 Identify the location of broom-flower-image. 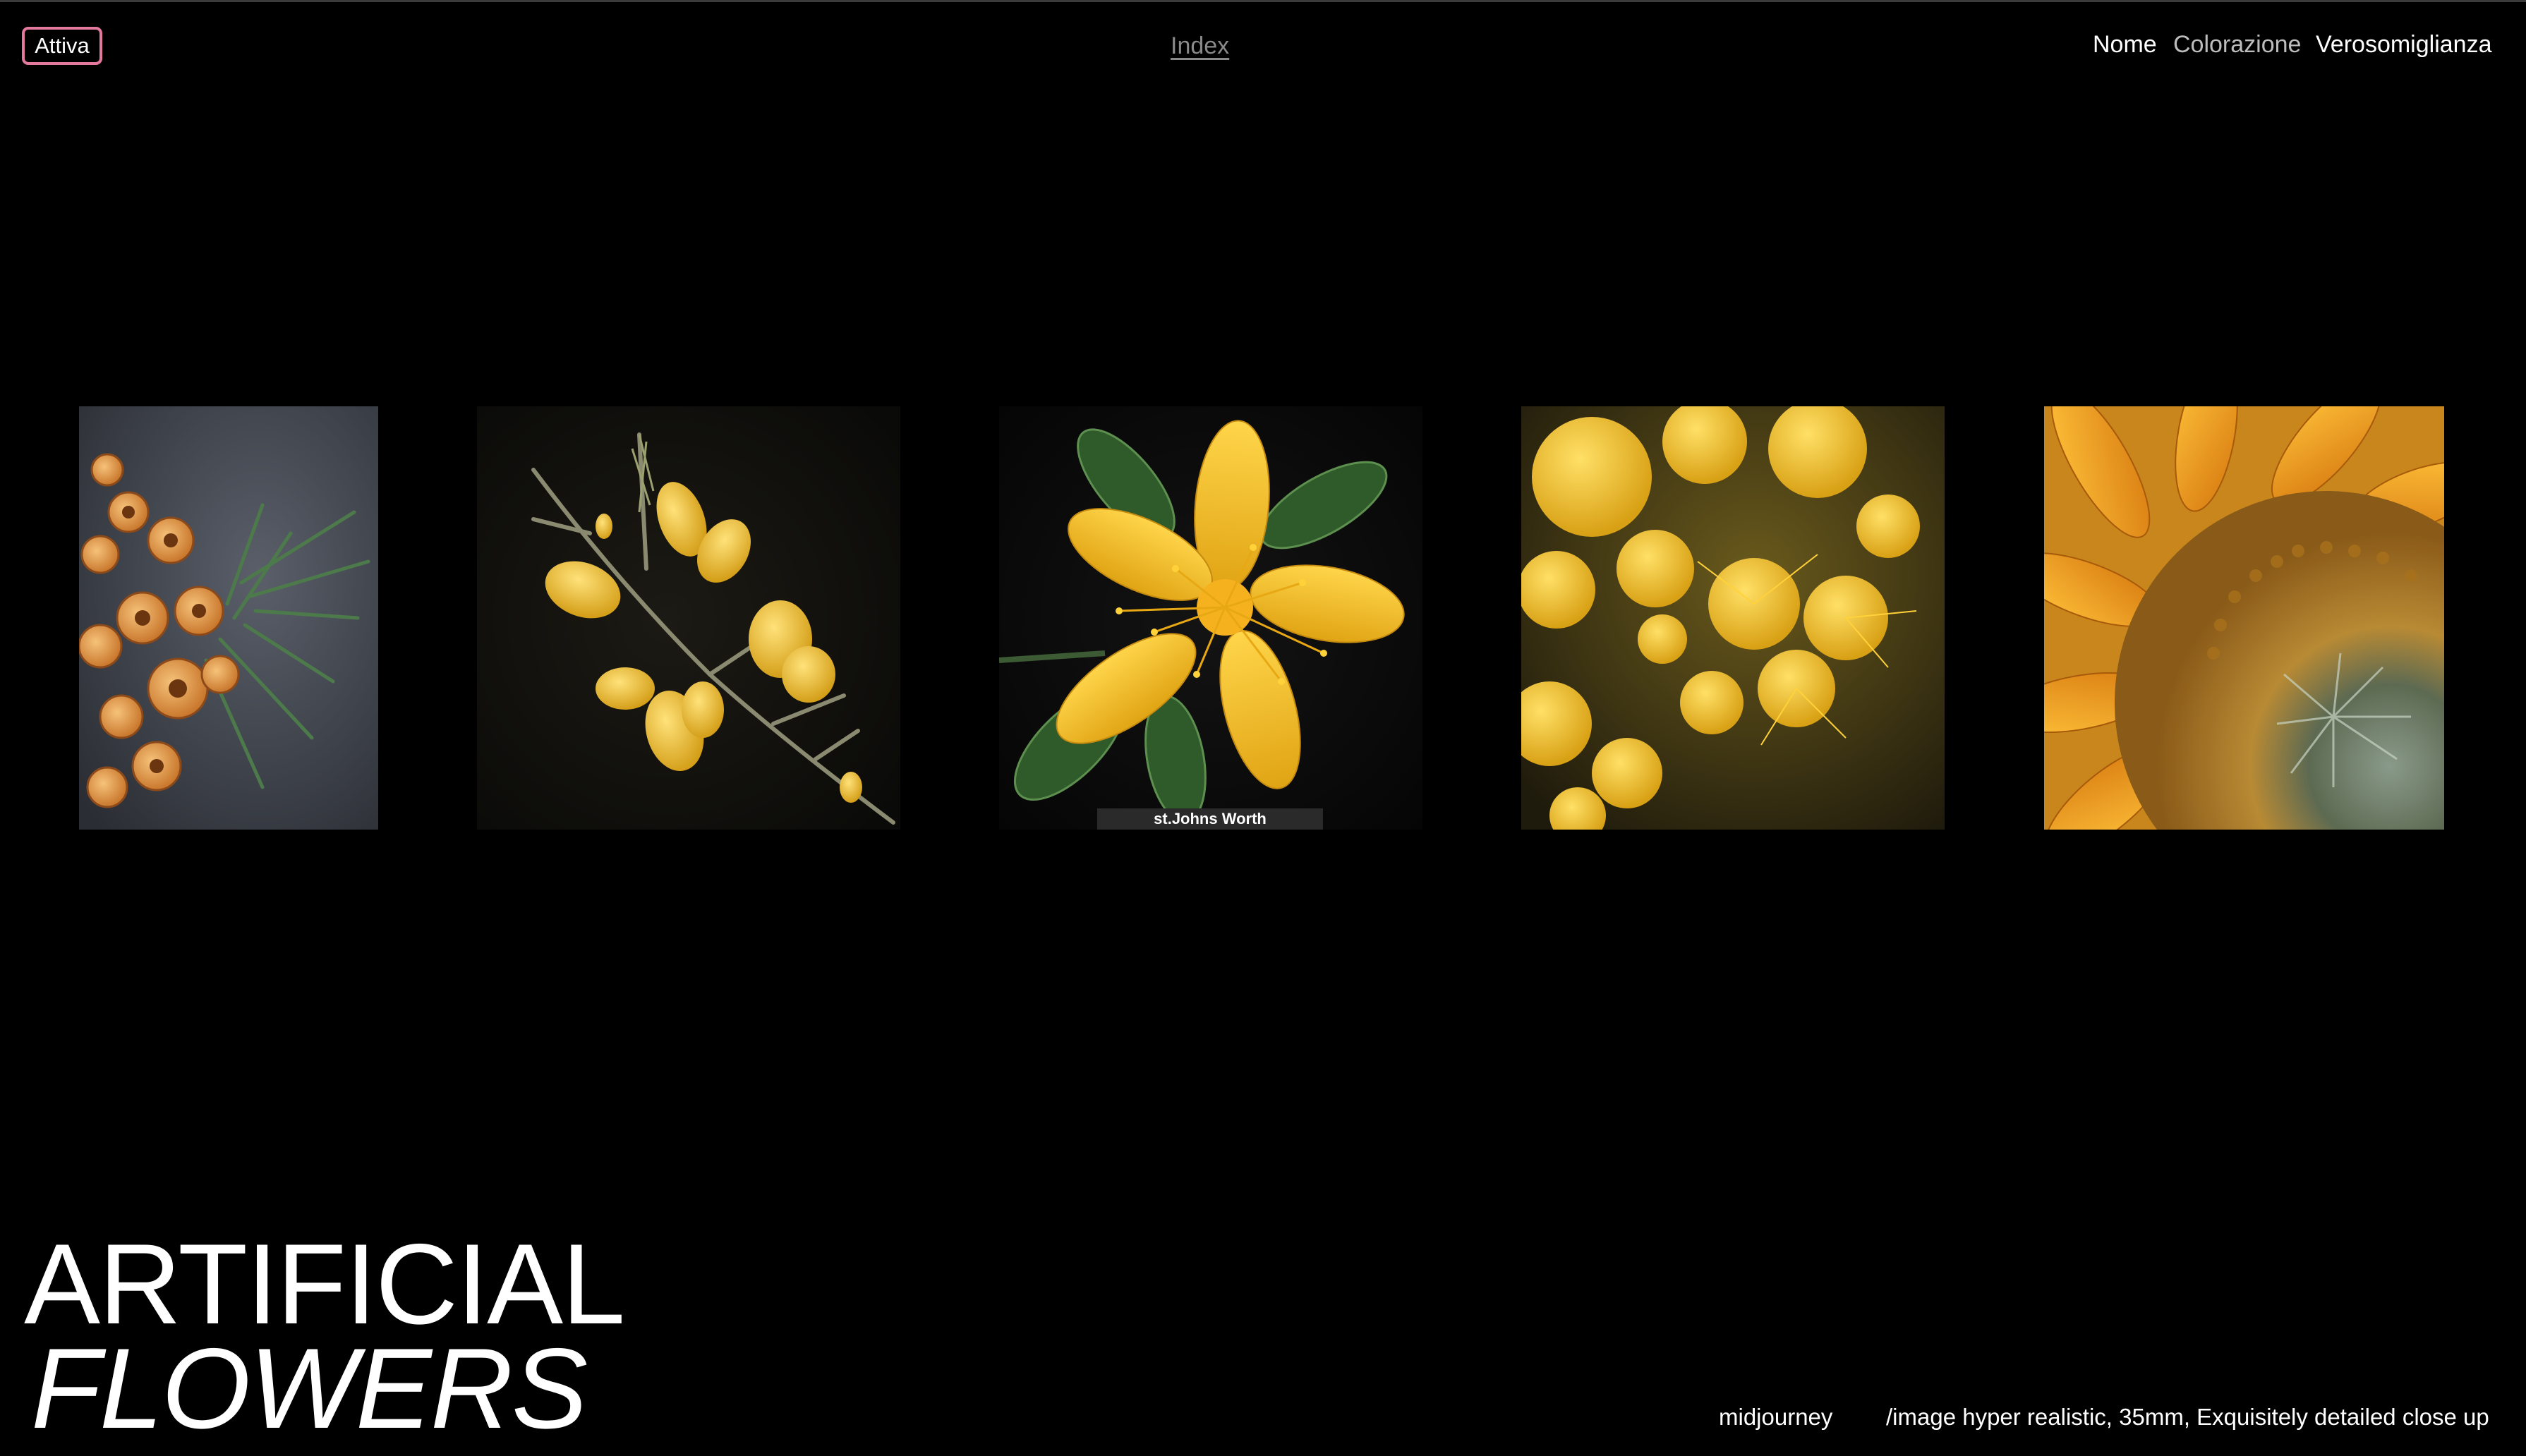
(688, 618).